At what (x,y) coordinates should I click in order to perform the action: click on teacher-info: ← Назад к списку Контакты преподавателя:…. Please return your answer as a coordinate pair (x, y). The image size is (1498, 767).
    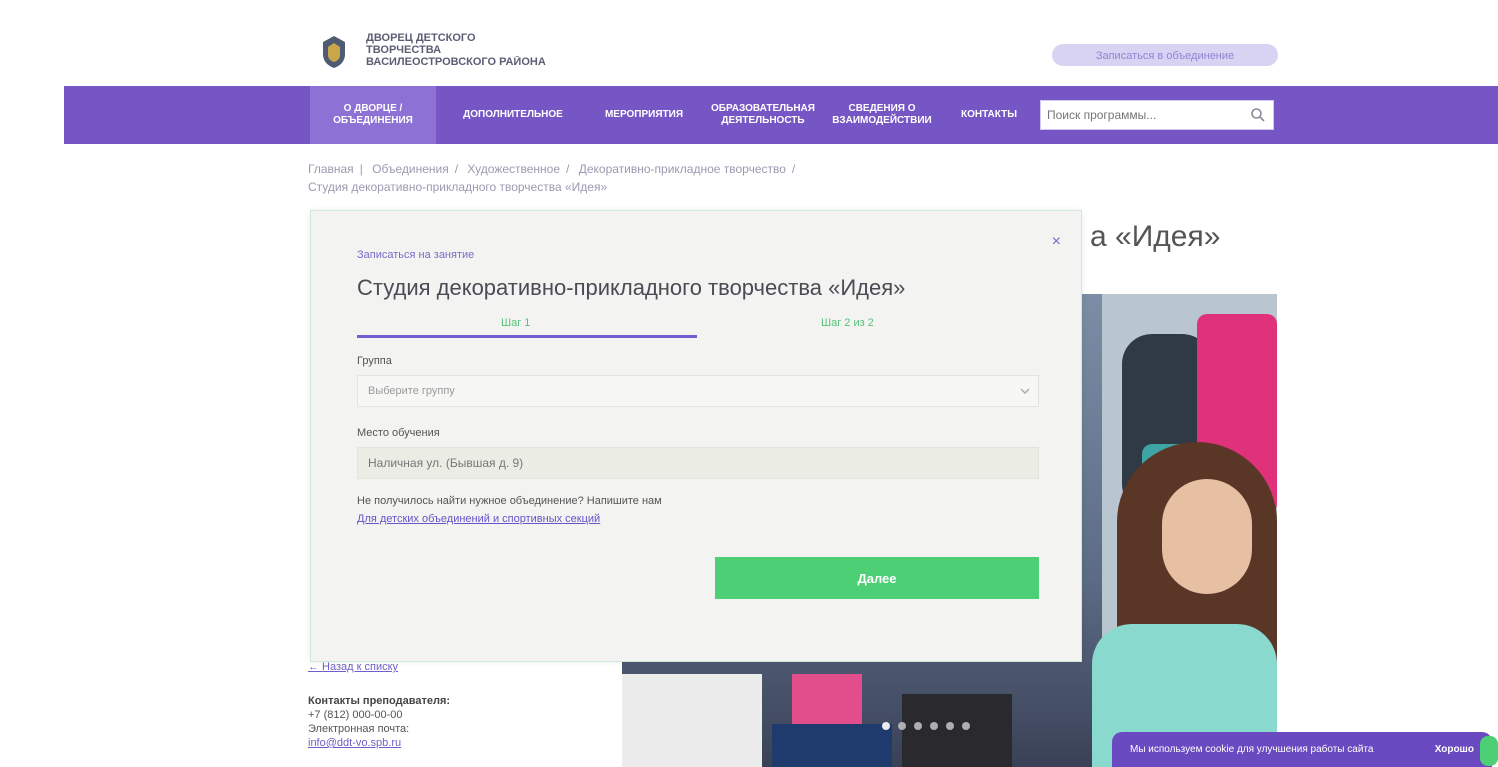
    Looking at the image, I should click on (458, 705).